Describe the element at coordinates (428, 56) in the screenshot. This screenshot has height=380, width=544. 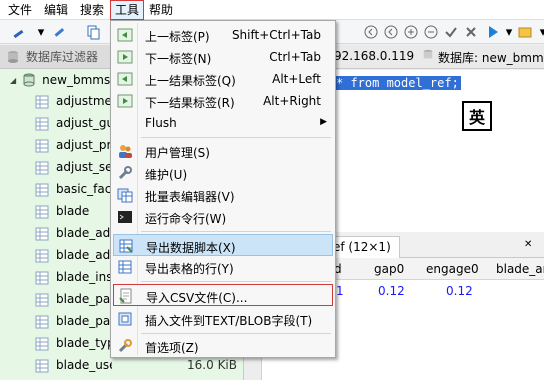
I see `host-db-icon` at that location.